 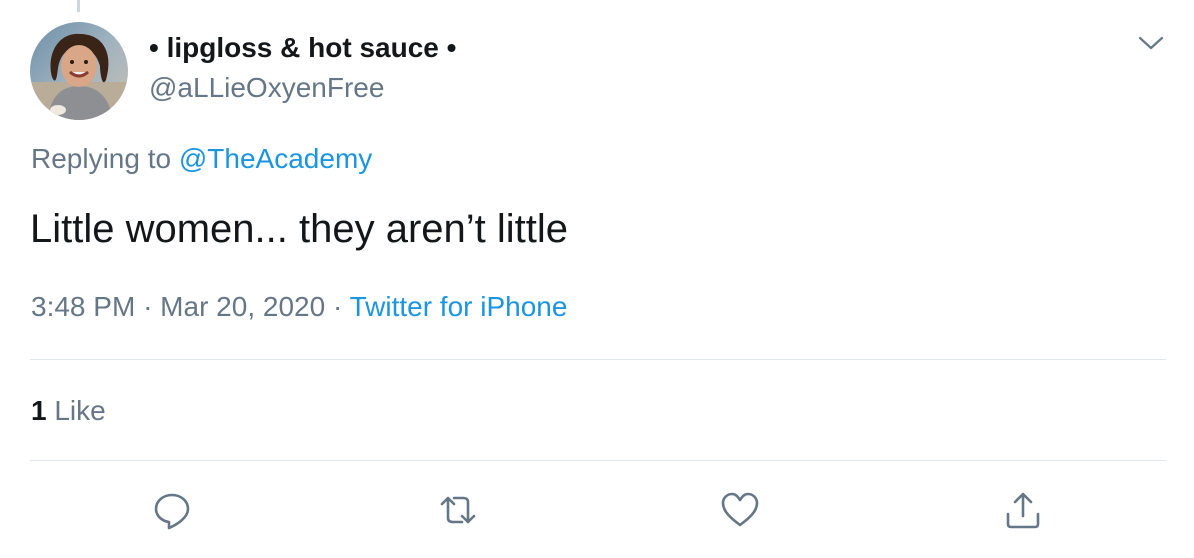 I want to click on heart-icon, so click(x=740, y=509).